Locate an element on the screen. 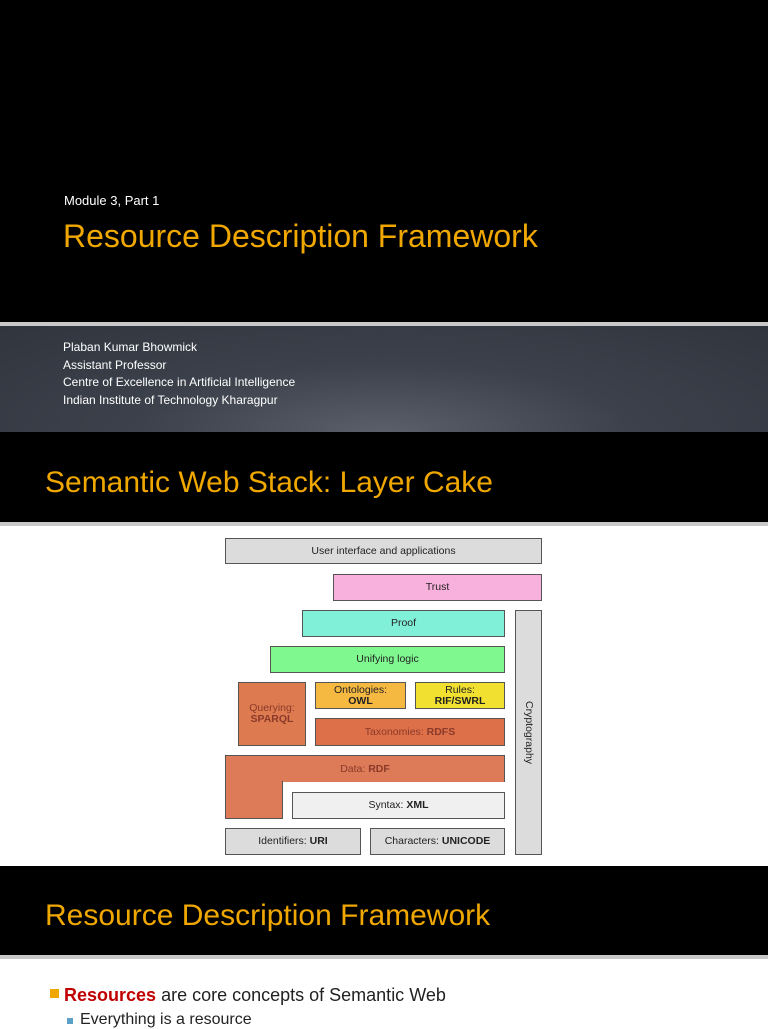  layer-ontologies: Ontologies: OWL is located at coordinates (360, 695).